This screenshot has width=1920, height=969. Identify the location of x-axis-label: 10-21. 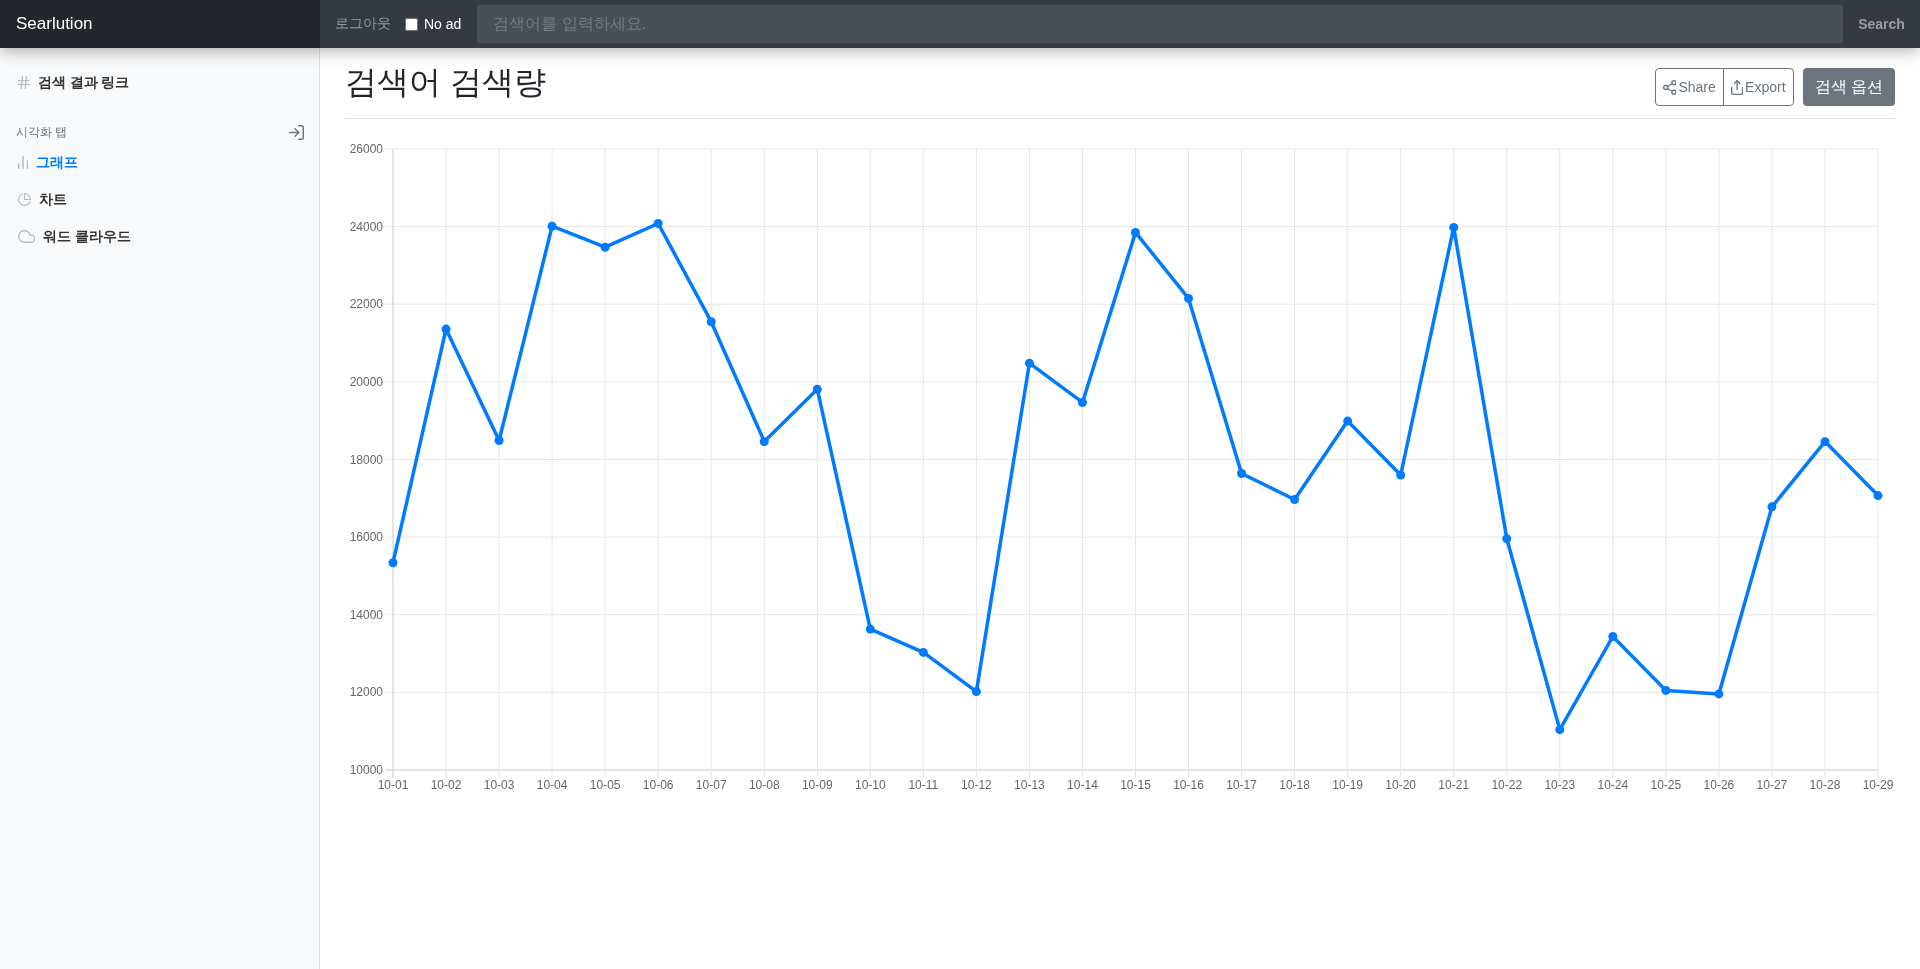
(1454, 785).